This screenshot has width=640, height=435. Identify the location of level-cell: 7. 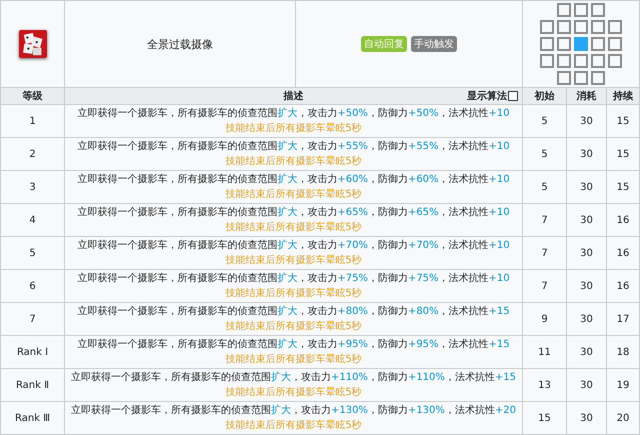
(32, 319).